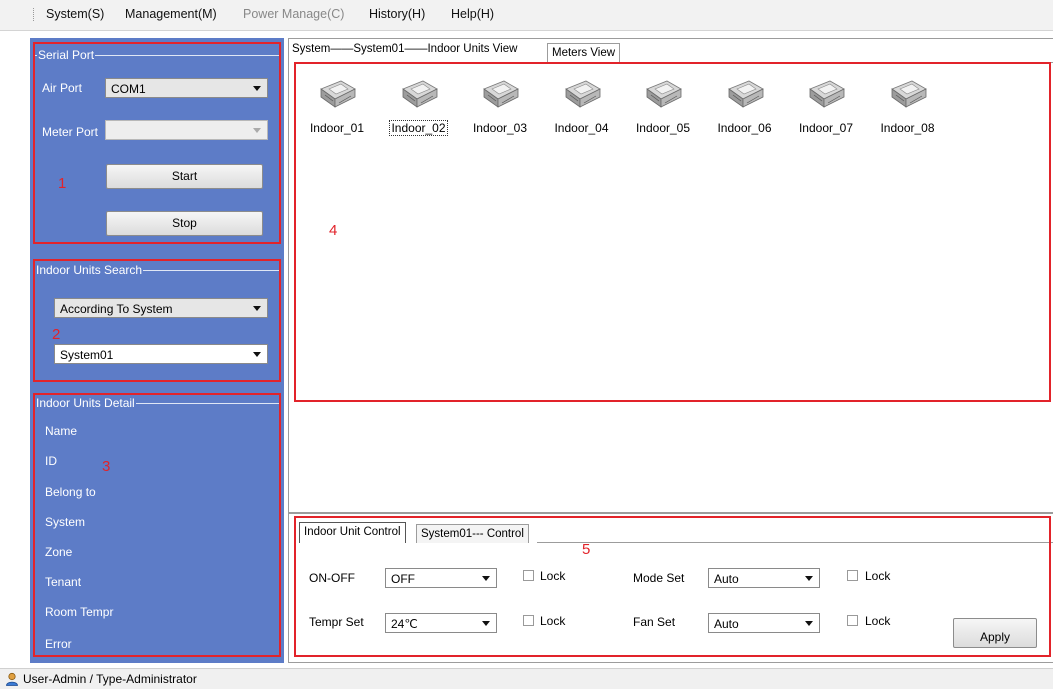 The width and height of the screenshot is (1053, 689). What do you see at coordinates (405, 49) in the screenshot?
I see `view-breadcrumb: System——System01——Indoor Units View` at bounding box center [405, 49].